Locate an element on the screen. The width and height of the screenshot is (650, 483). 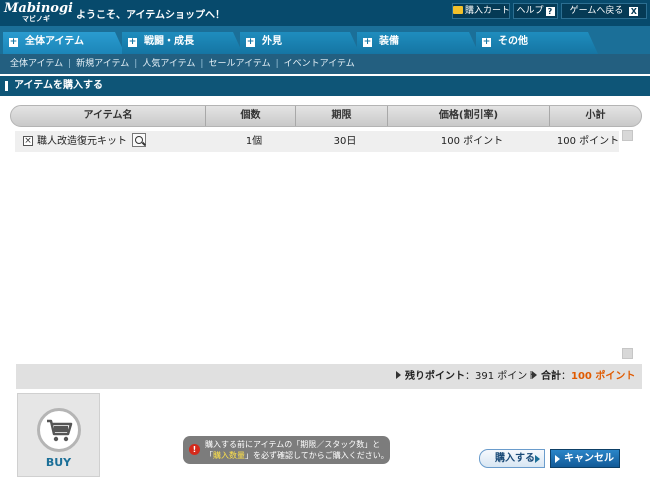
remaining-points: 残りポイント：391 ポイント is located at coordinates (466, 376).